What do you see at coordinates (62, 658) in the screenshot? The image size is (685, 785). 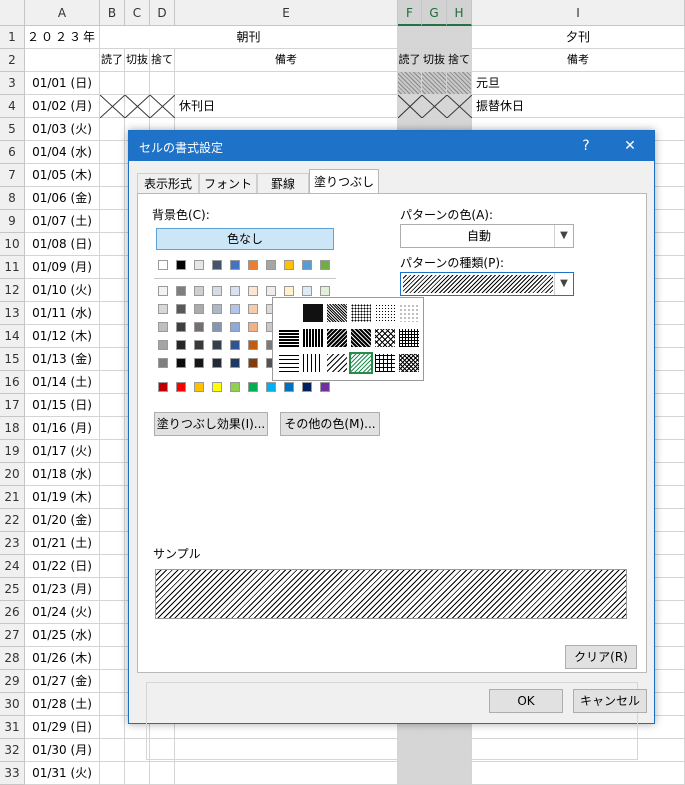 I see `date-cell: 01/26 (木)` at bounding box center [62, 658].